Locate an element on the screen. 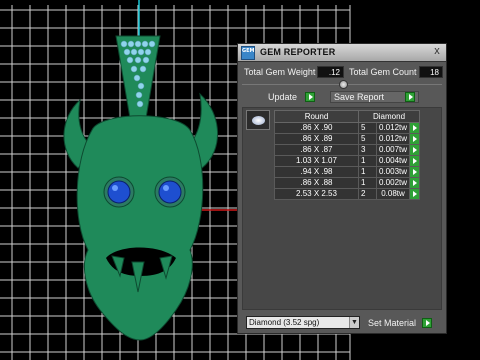  gem-thumbnail-icon is located at coordinates (258, 120).